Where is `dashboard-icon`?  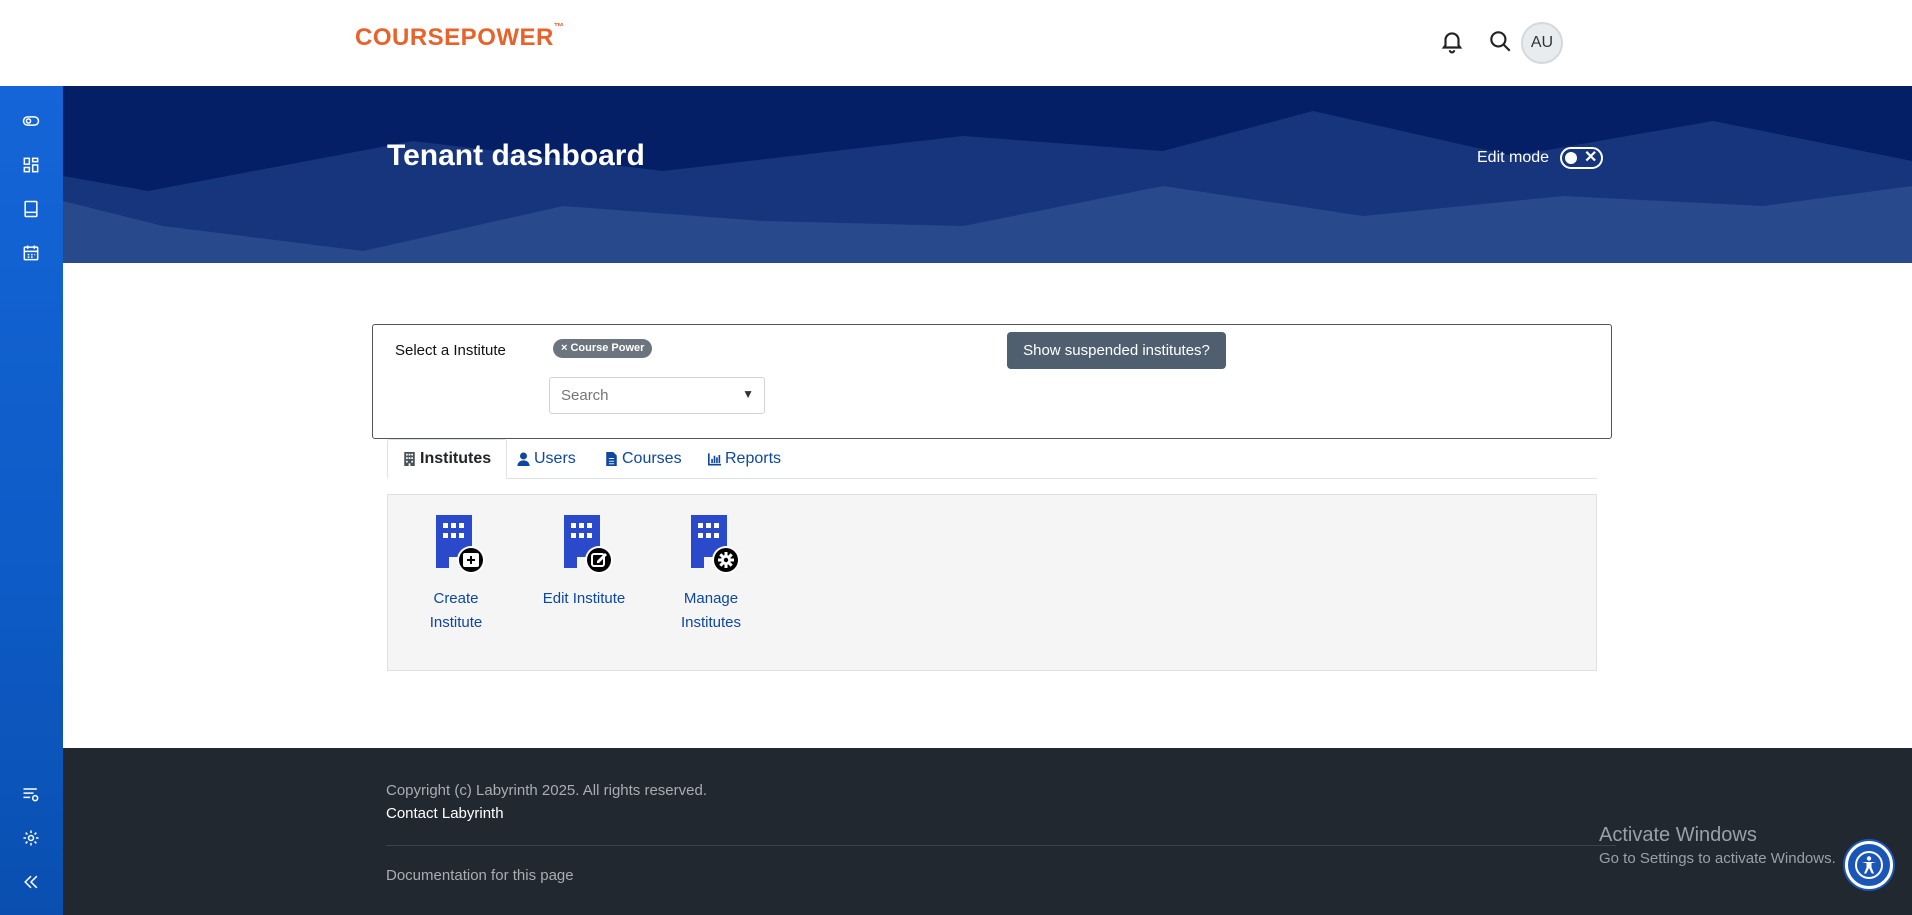
dashboard-icon is located at coordinates (31, 165).